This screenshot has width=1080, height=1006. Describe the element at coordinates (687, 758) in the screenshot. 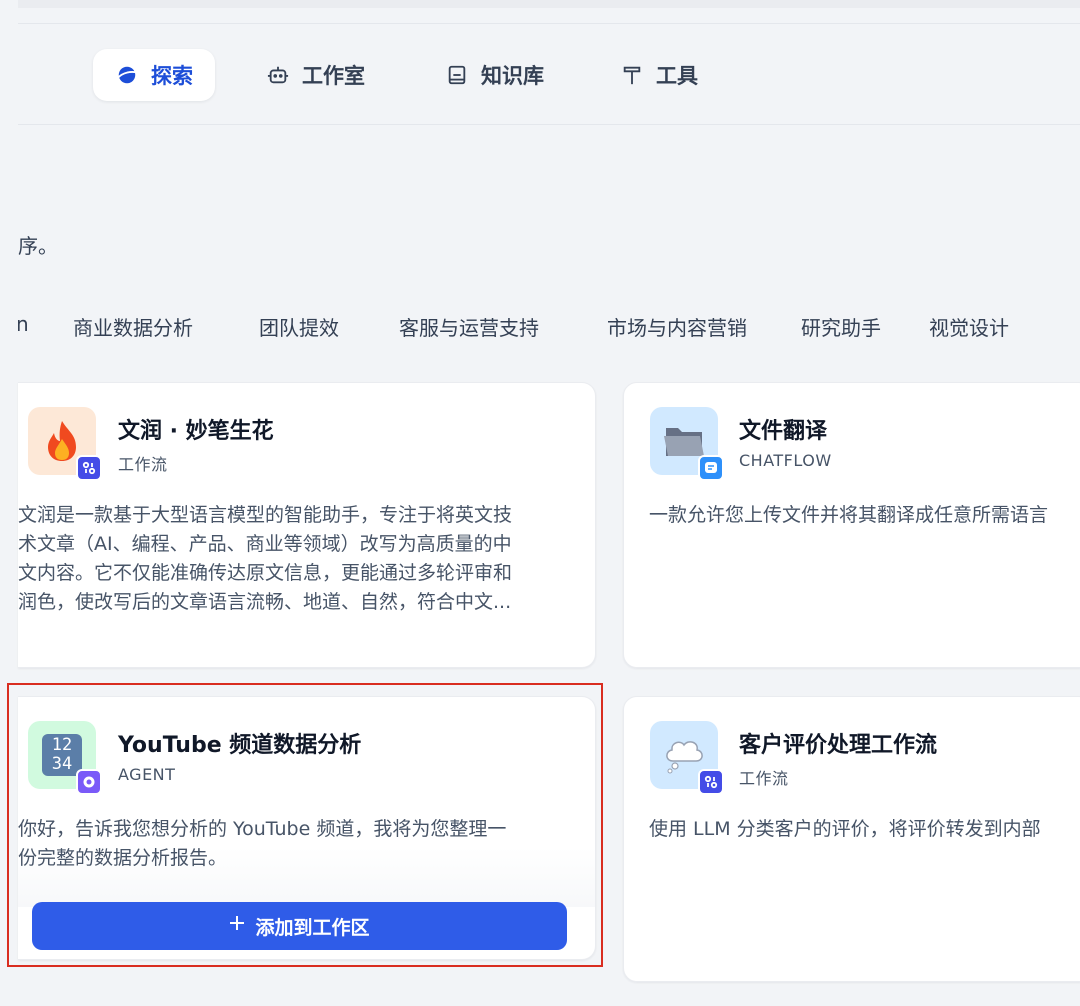

I see `thought-bubble-icon` at that location.